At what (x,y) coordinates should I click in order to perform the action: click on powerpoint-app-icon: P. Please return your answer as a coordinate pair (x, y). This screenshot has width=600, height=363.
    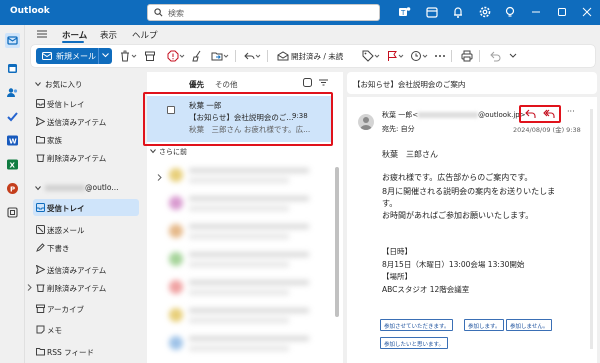
    Looking at the image, I should click on (12, 188).